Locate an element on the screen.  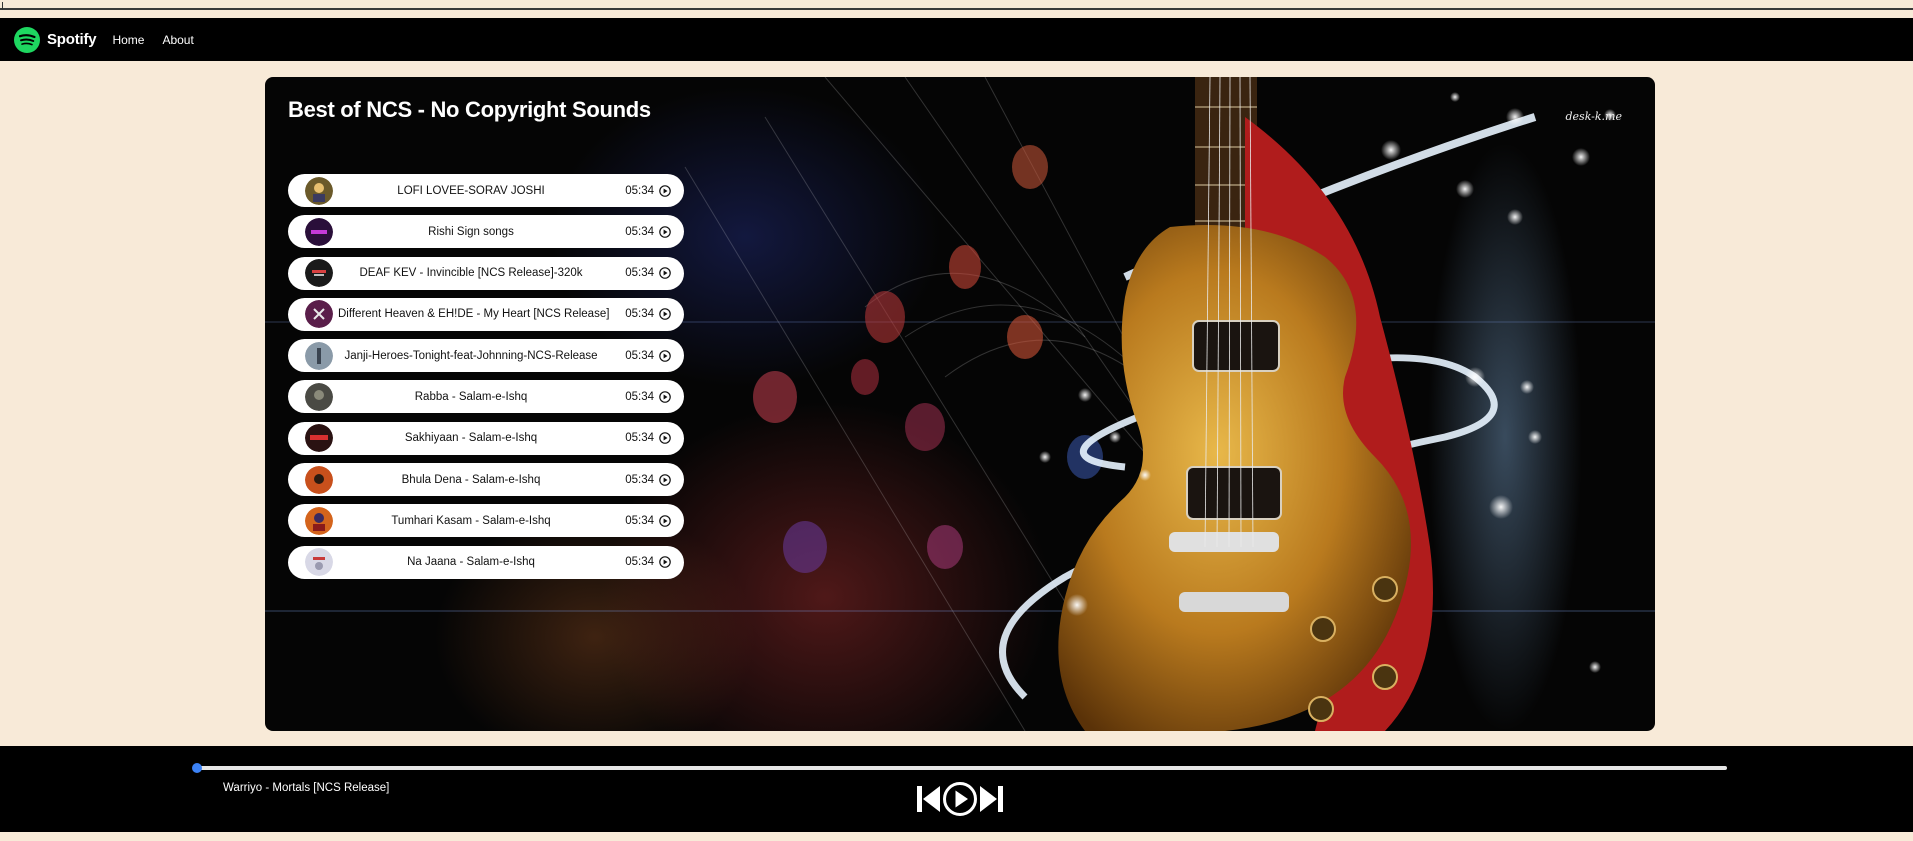
brand-name: Spotify is located at coordinates (72, 39).